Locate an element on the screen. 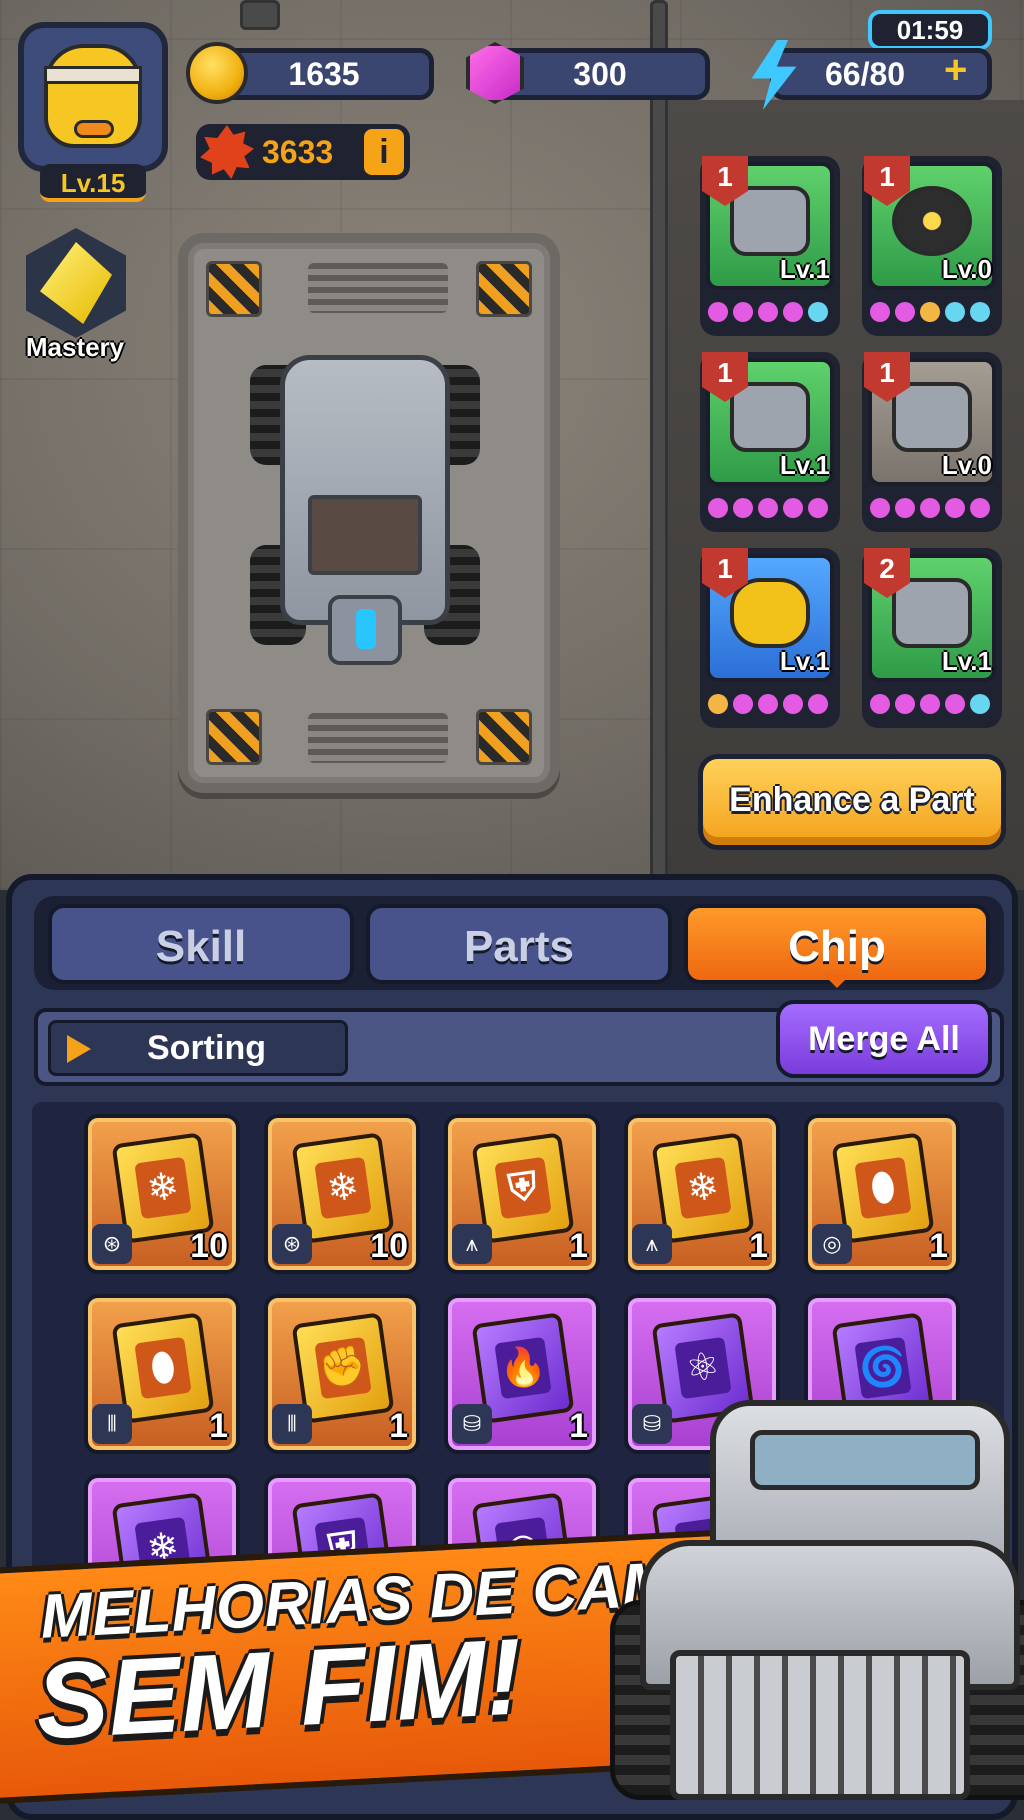 The width and height of the screenshot is (1024, 1820). ceiling-pipe is located at coordinates (260, 15).